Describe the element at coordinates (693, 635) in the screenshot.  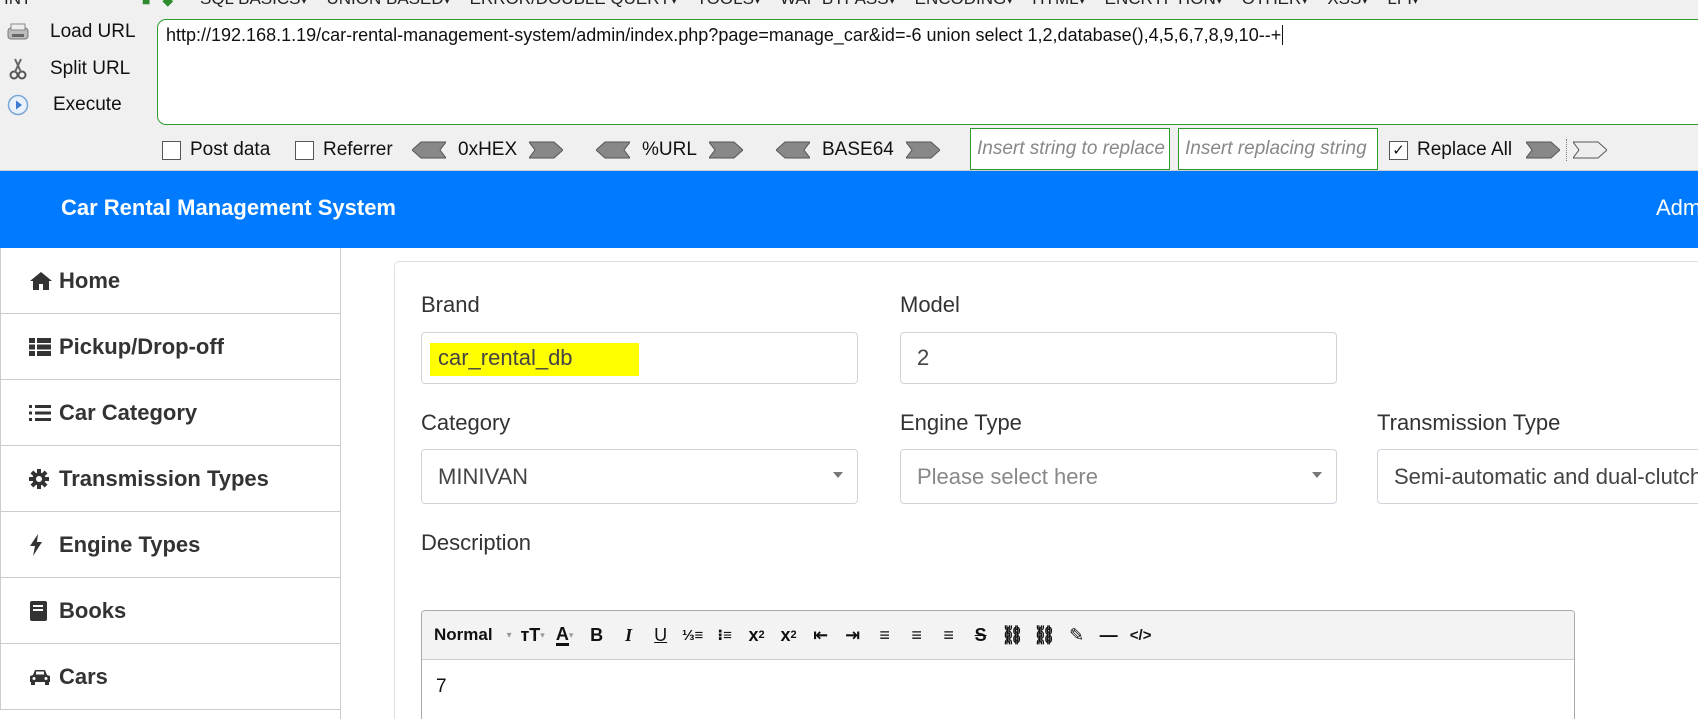
I see `ordered-list-icon: ⅓≡` at that location.